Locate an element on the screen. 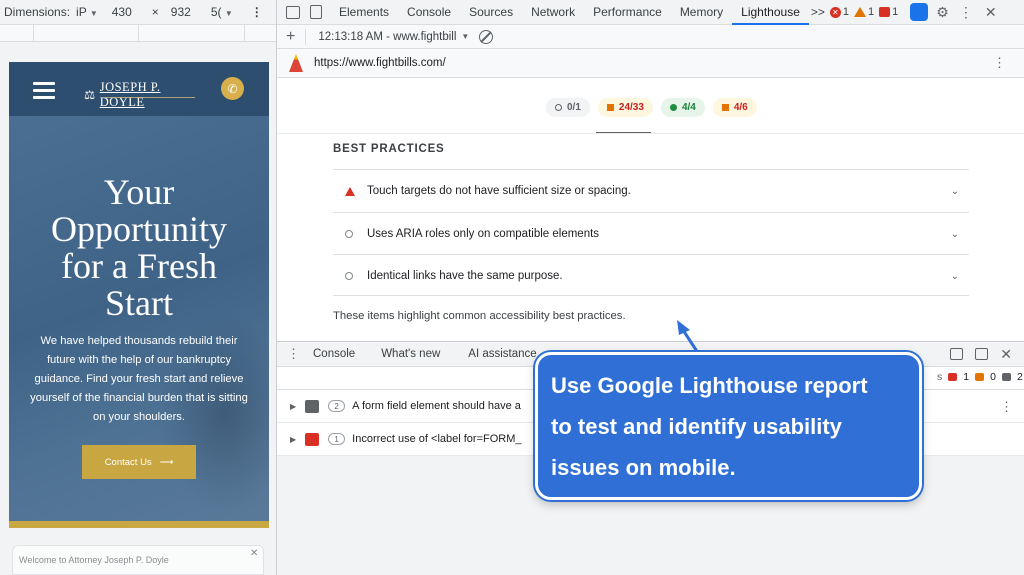 The height and width of the screenshot is (575, 1024). close-drawer-icon: ✕ is located at coordinates (1006, 354).